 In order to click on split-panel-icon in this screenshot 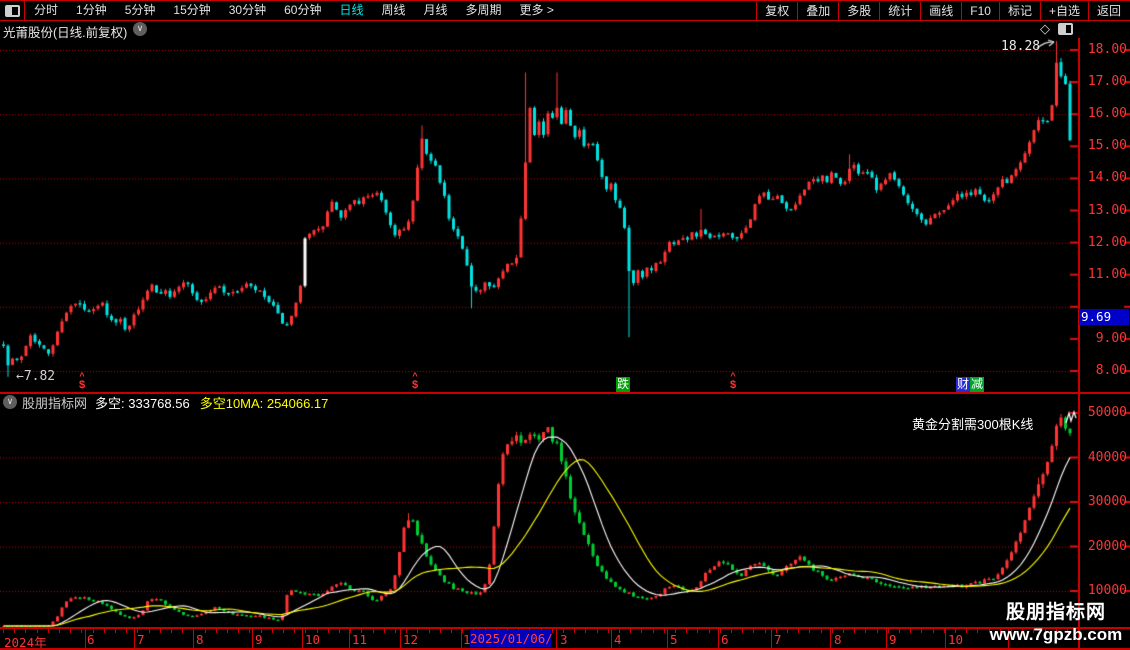, I will do `click(1065, 29)`.